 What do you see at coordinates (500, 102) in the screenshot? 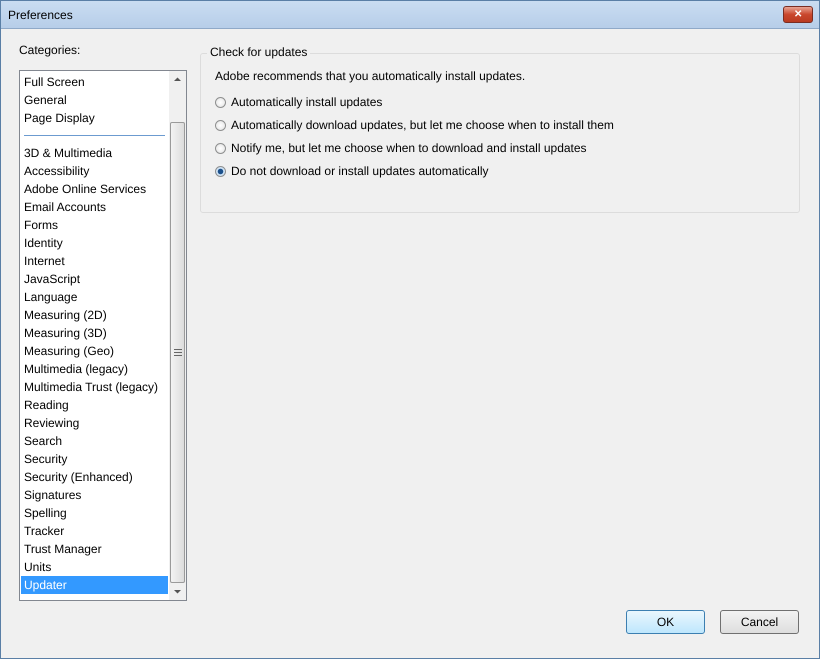
I see `radio-option: Automatically install updates` at bounding box center [500, 102].